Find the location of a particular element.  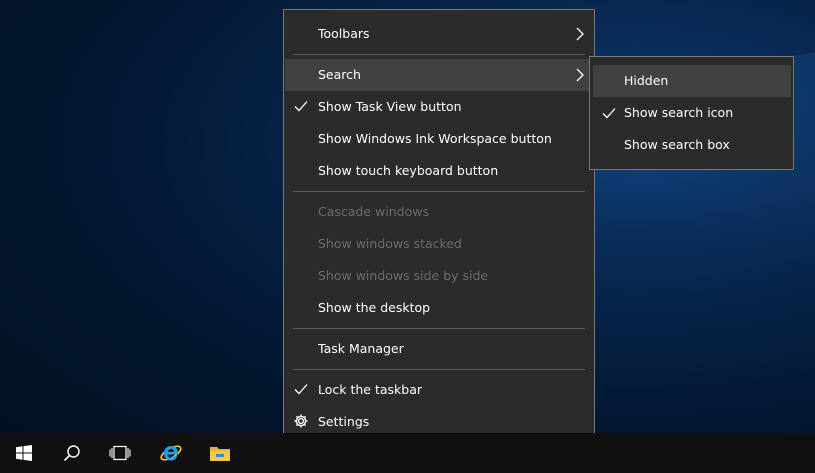

task-view-icon is located at coordinates (120, 453).